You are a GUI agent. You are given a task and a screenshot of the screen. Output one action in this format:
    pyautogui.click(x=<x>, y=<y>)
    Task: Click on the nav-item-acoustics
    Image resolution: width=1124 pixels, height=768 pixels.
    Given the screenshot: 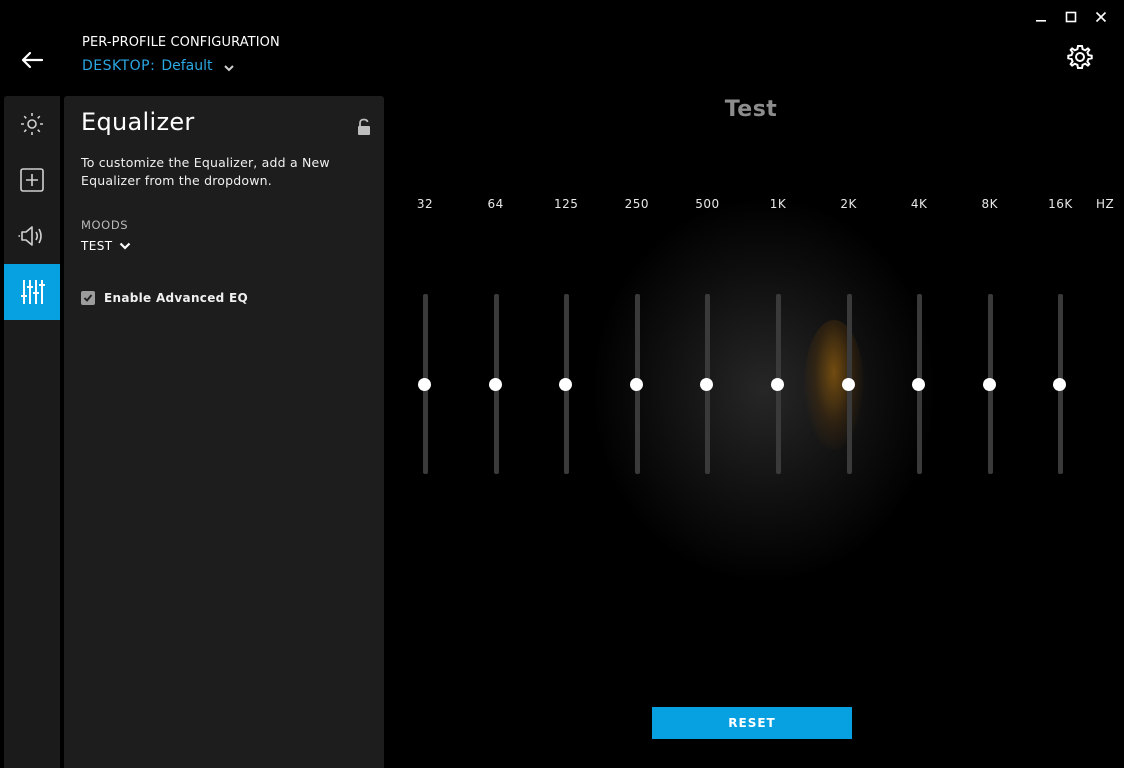 What is the action you would take?
    pyautogui.click(x=32, y=236)
    